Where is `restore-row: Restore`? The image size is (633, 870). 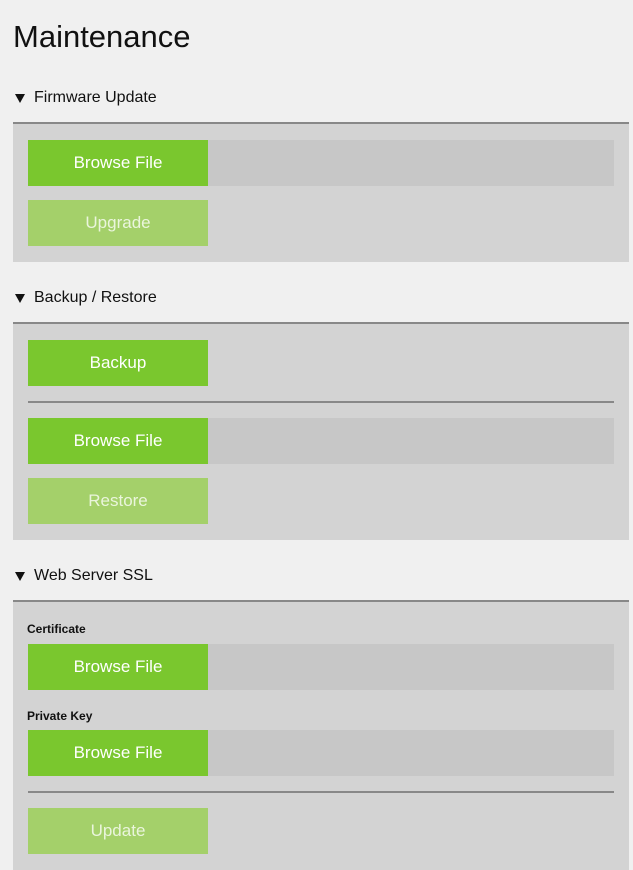
restore-row: Restore is located at coordinates (321, 501).